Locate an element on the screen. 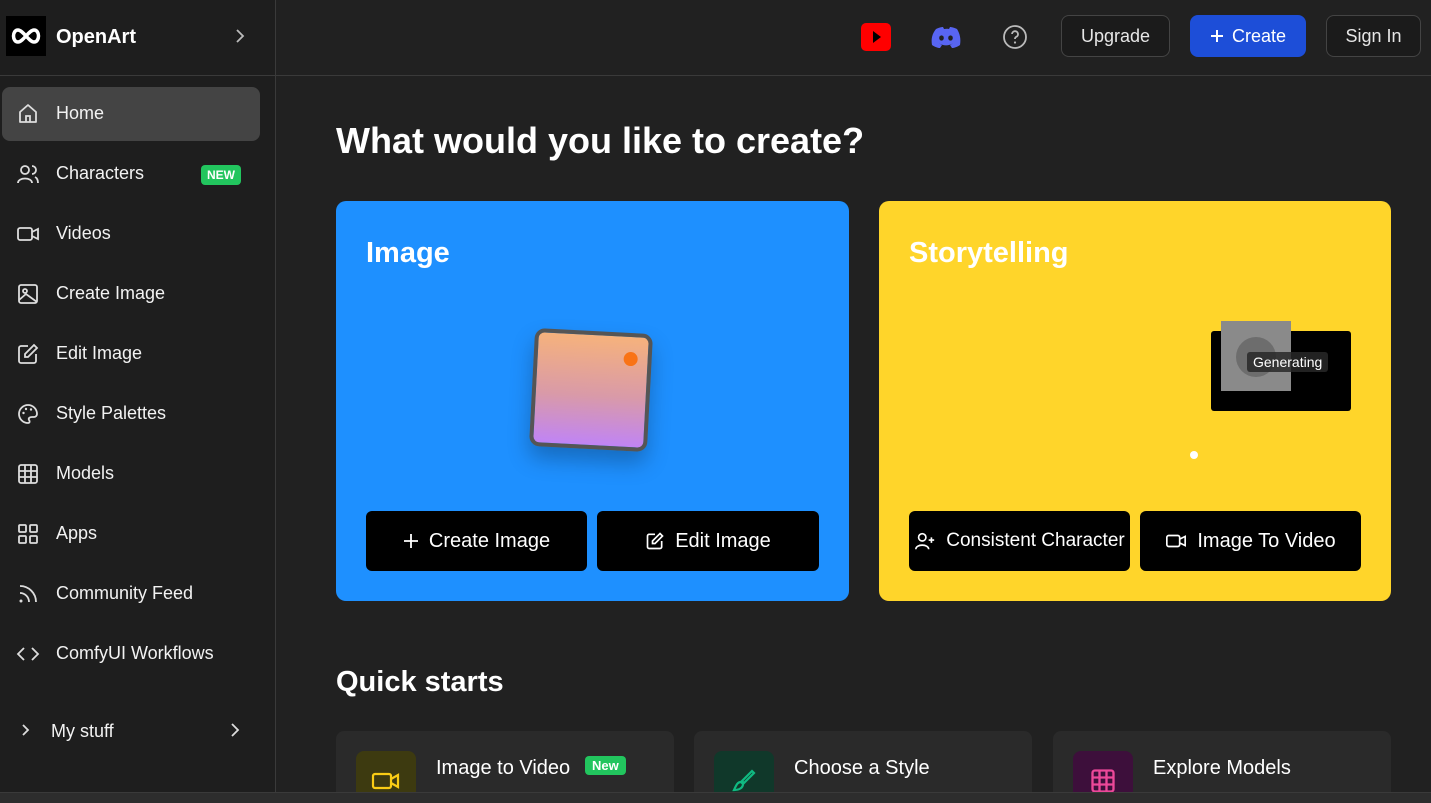 This screenshot has height=803, width=1431. help-icon is located at coordinates (1015, 37).